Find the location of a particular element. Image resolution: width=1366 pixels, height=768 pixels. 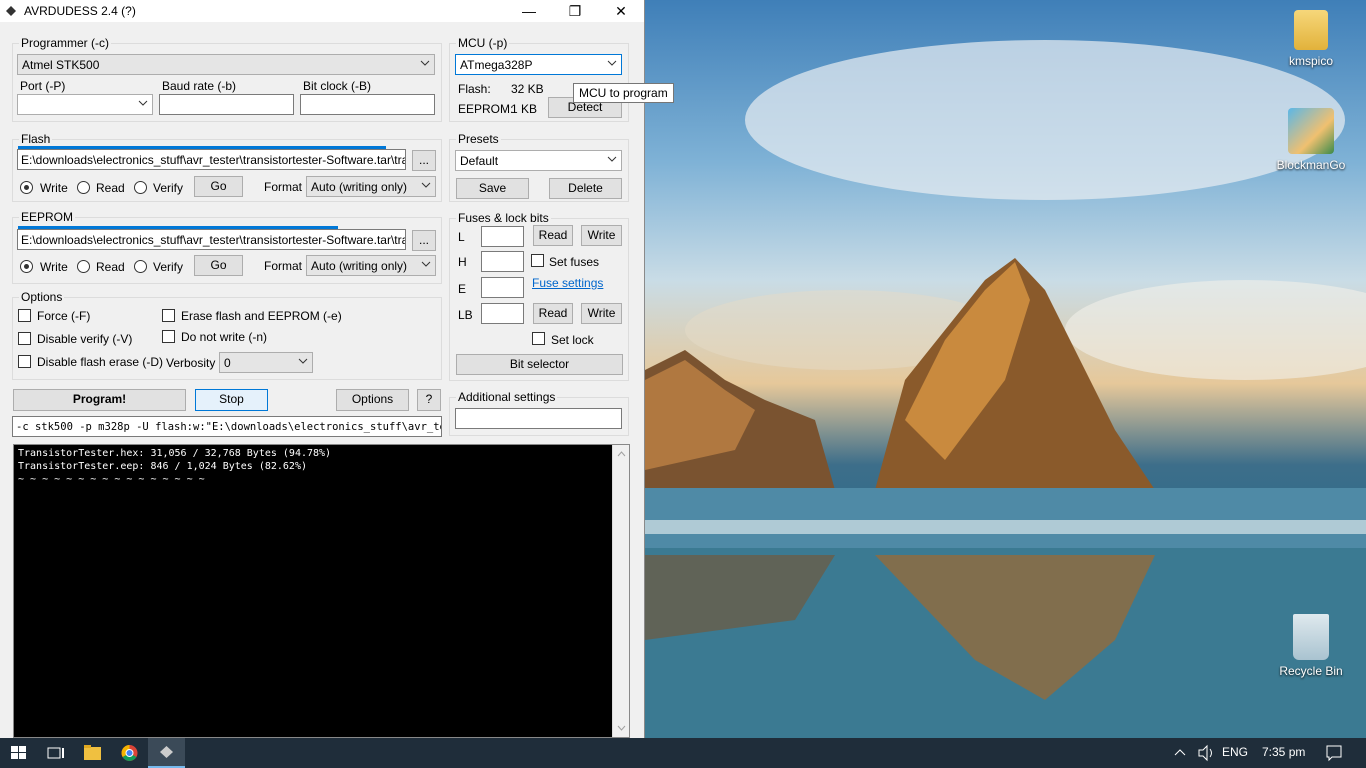

task-view-button is located at coordinates (55, 753).